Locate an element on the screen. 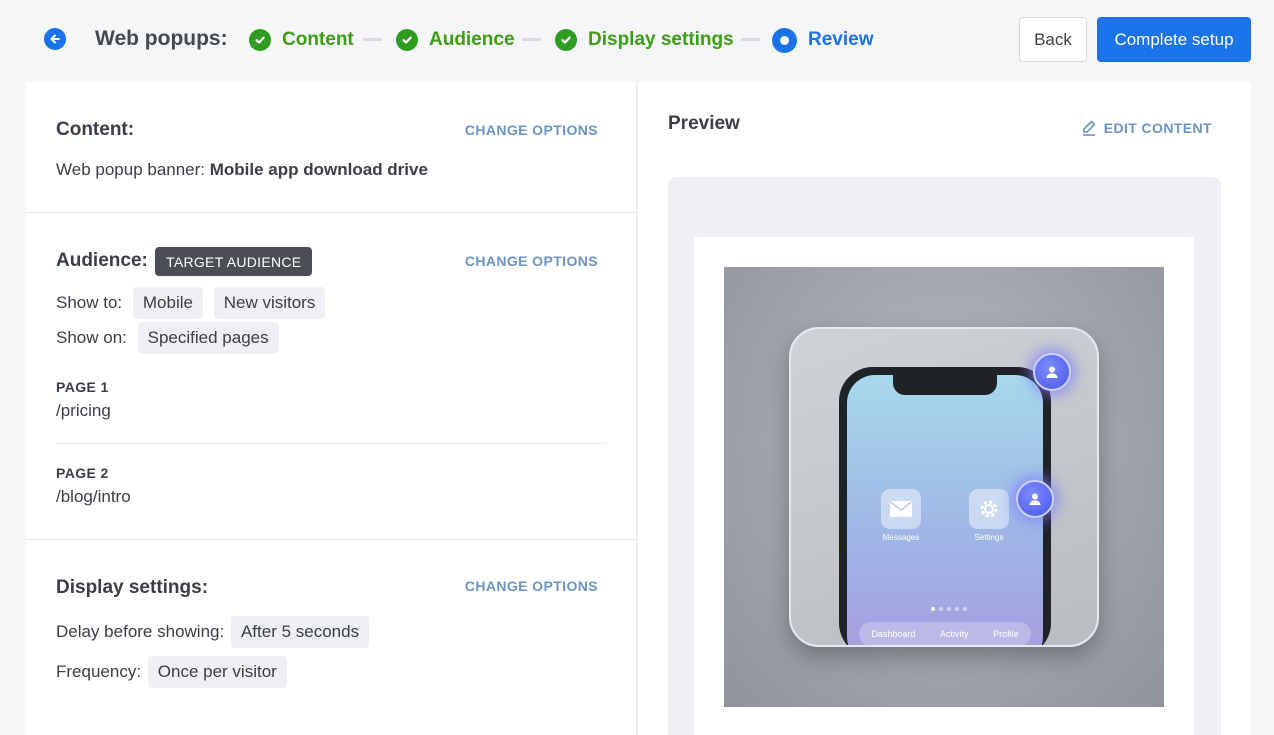 The height and width of the screenshot is (735, 1274). step-label: Content is located at coordinates (318, 39).